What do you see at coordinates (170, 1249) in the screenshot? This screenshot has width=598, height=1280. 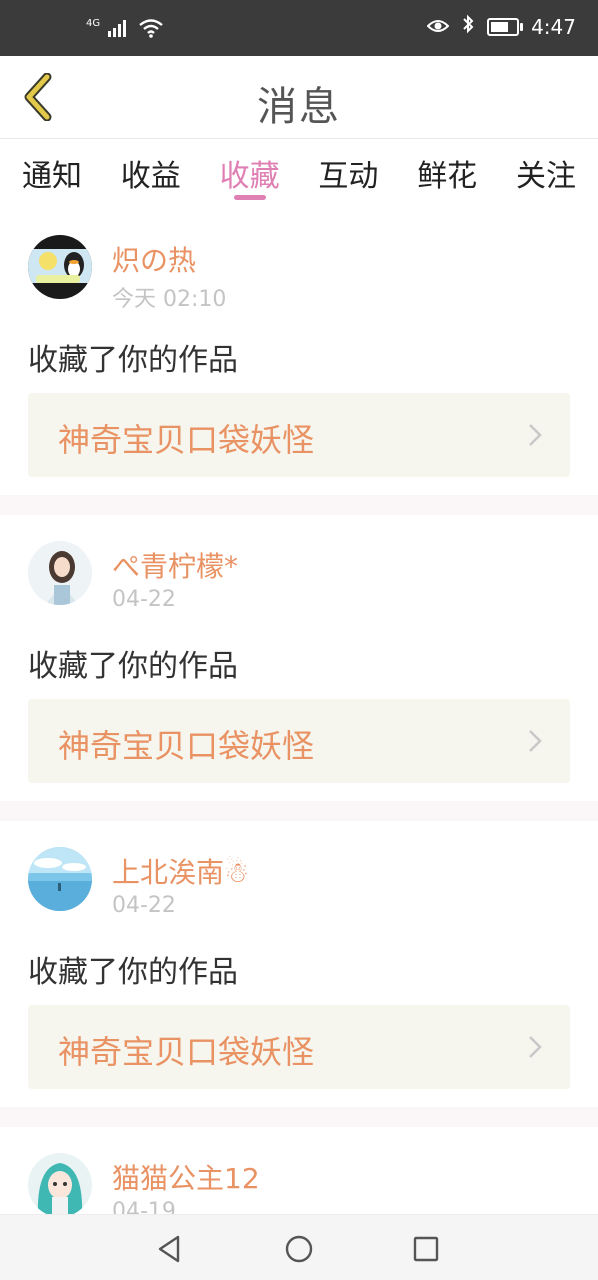 I see `back-triangle-icon` at bounding box center [170, 1249].